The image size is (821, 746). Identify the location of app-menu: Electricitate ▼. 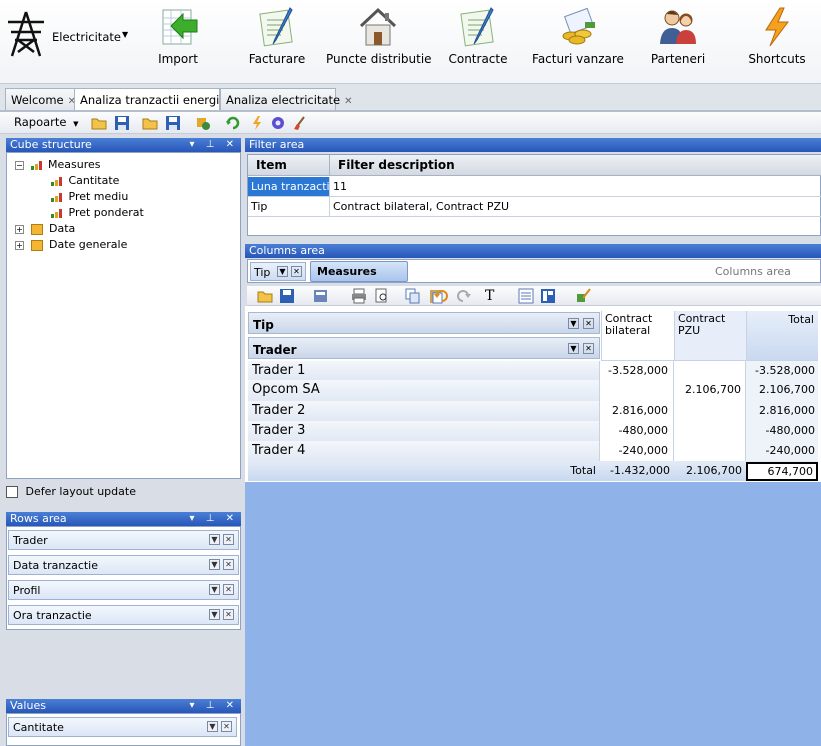
(69, 35).